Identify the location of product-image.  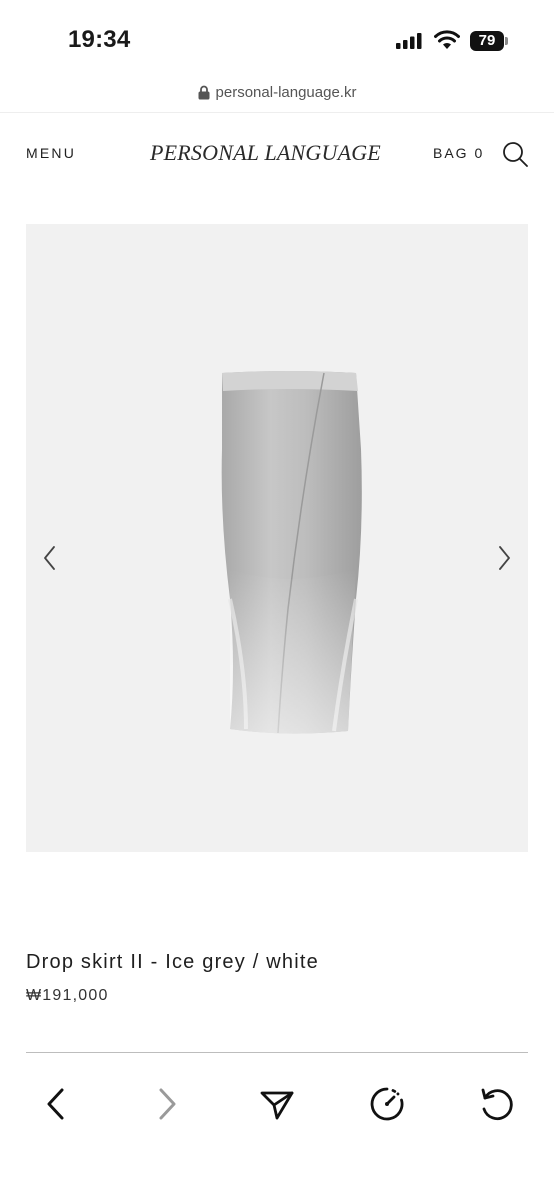
(291, 552).